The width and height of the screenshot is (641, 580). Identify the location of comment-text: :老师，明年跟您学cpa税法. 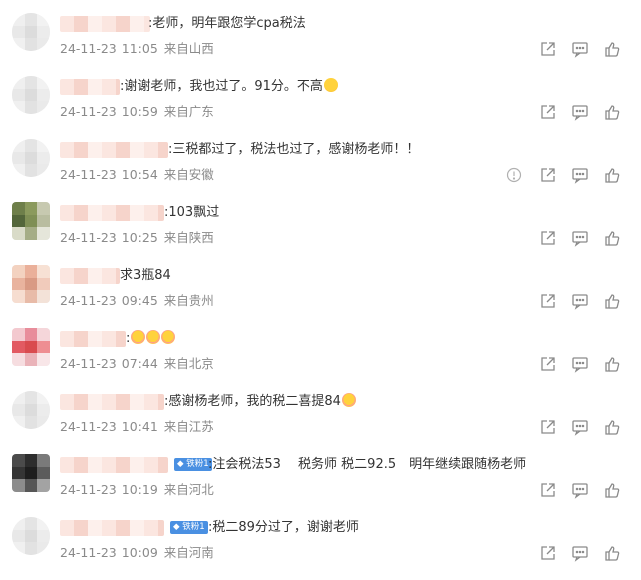
(227, 24).